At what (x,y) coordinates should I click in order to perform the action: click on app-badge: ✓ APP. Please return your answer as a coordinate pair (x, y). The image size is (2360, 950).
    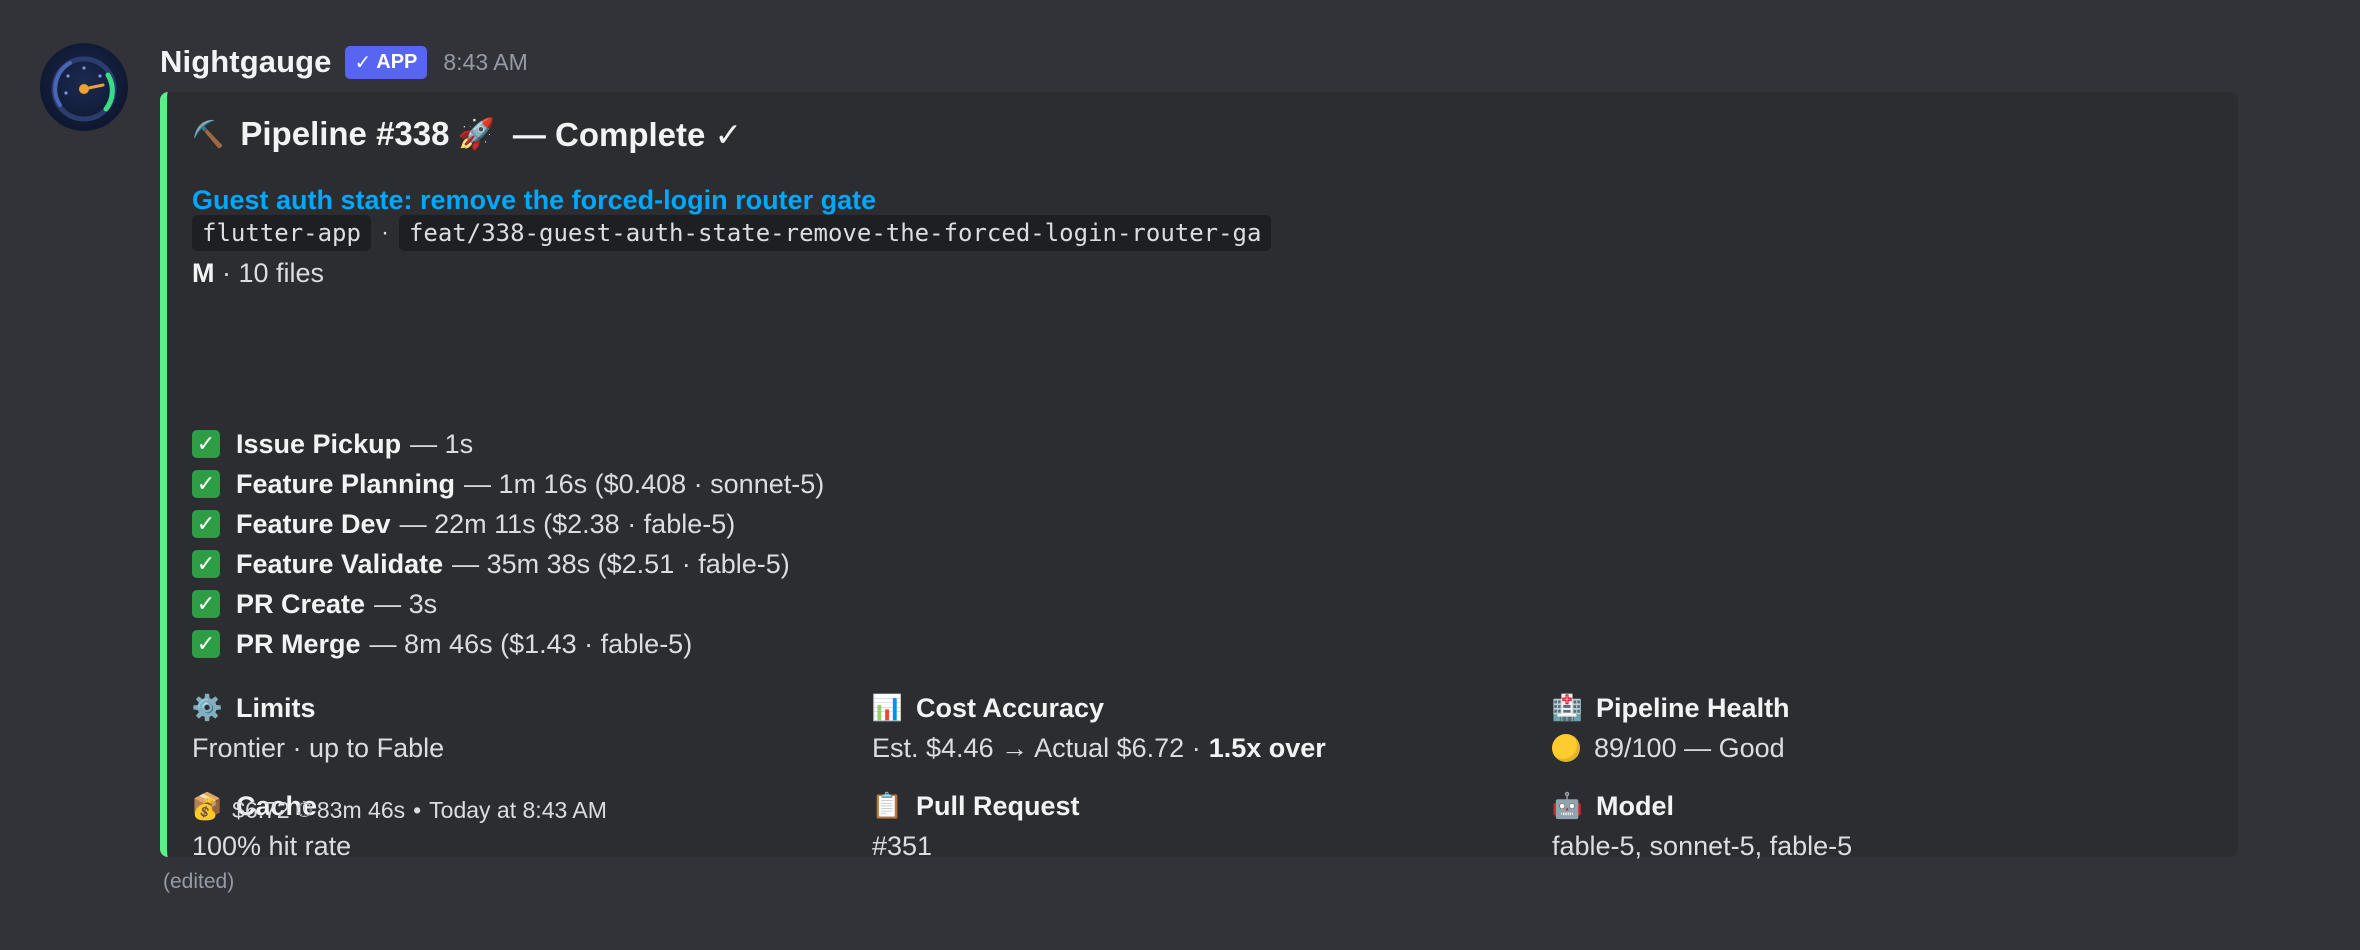
    Looking at the image, I should click on (386, 62).